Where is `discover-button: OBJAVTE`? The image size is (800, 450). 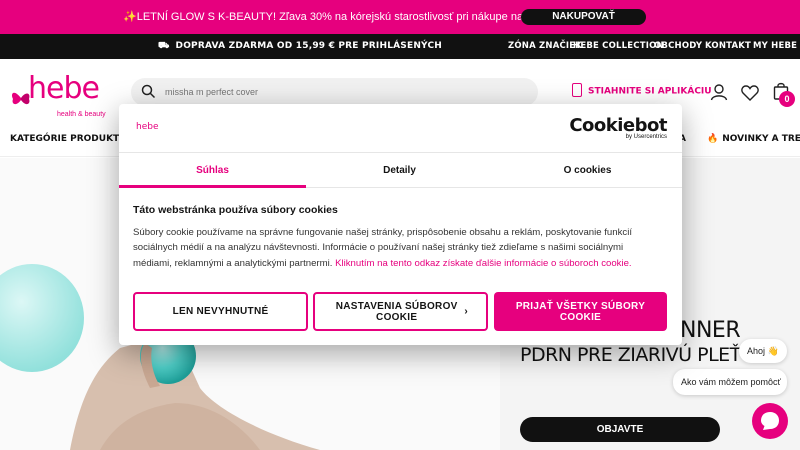 discover-button: OBJAVTE is located at coordinates (620, 429).